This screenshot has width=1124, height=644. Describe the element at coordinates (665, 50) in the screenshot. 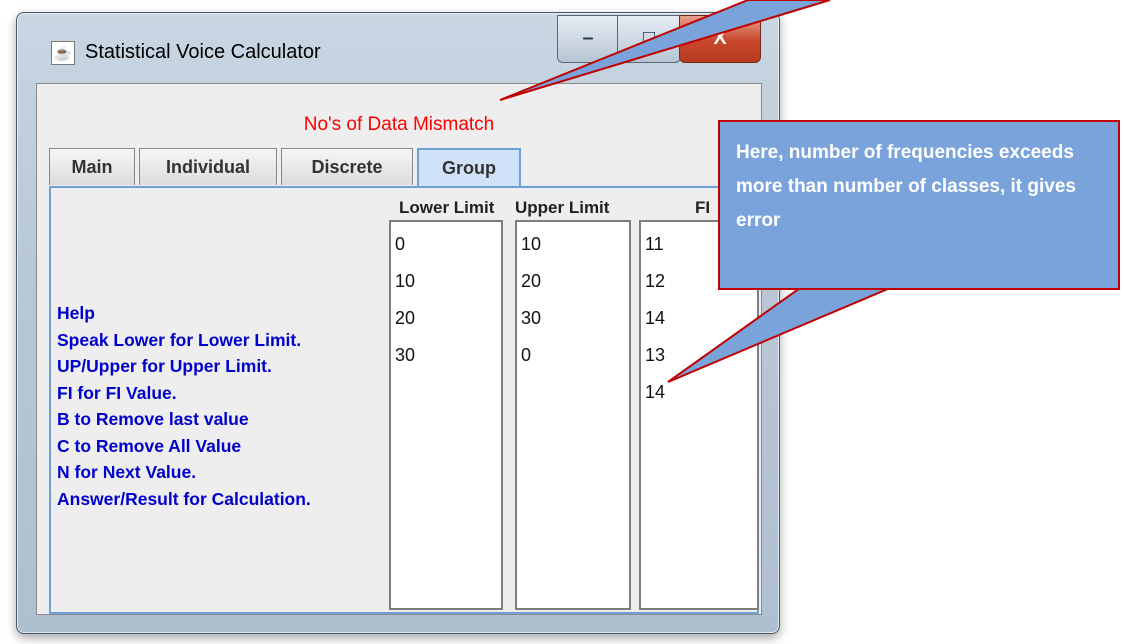

I see `top-callout-pointer` at that location.